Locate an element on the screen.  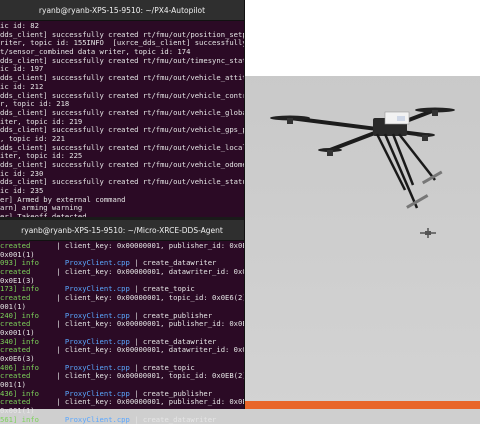
log-level: 340] info is located at coordinates (19, 341).